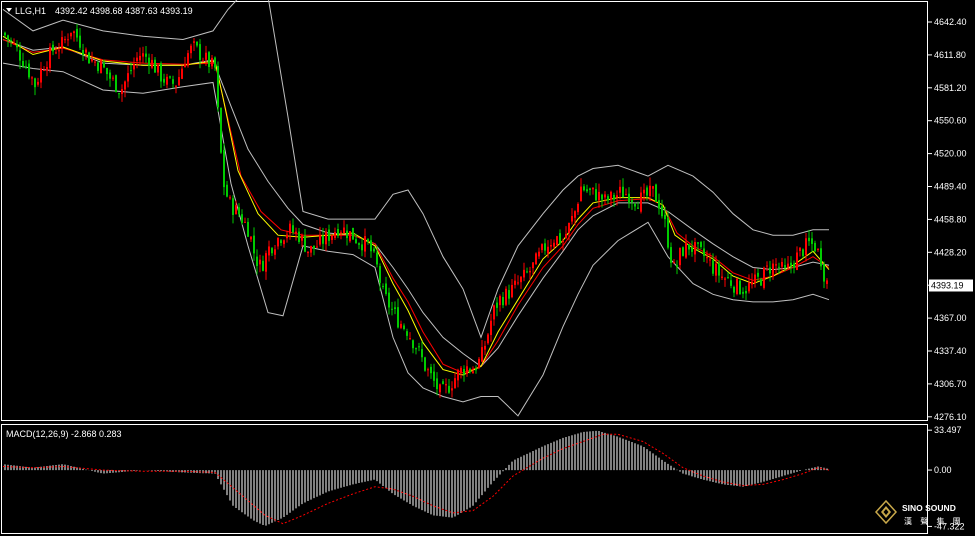 This screenshot has width=975, height=536. Describe the element at coordinates (64, 434) in the screenshot. I see `macd-label: MACD(12,26,9) -2.868 0.283` at that location.